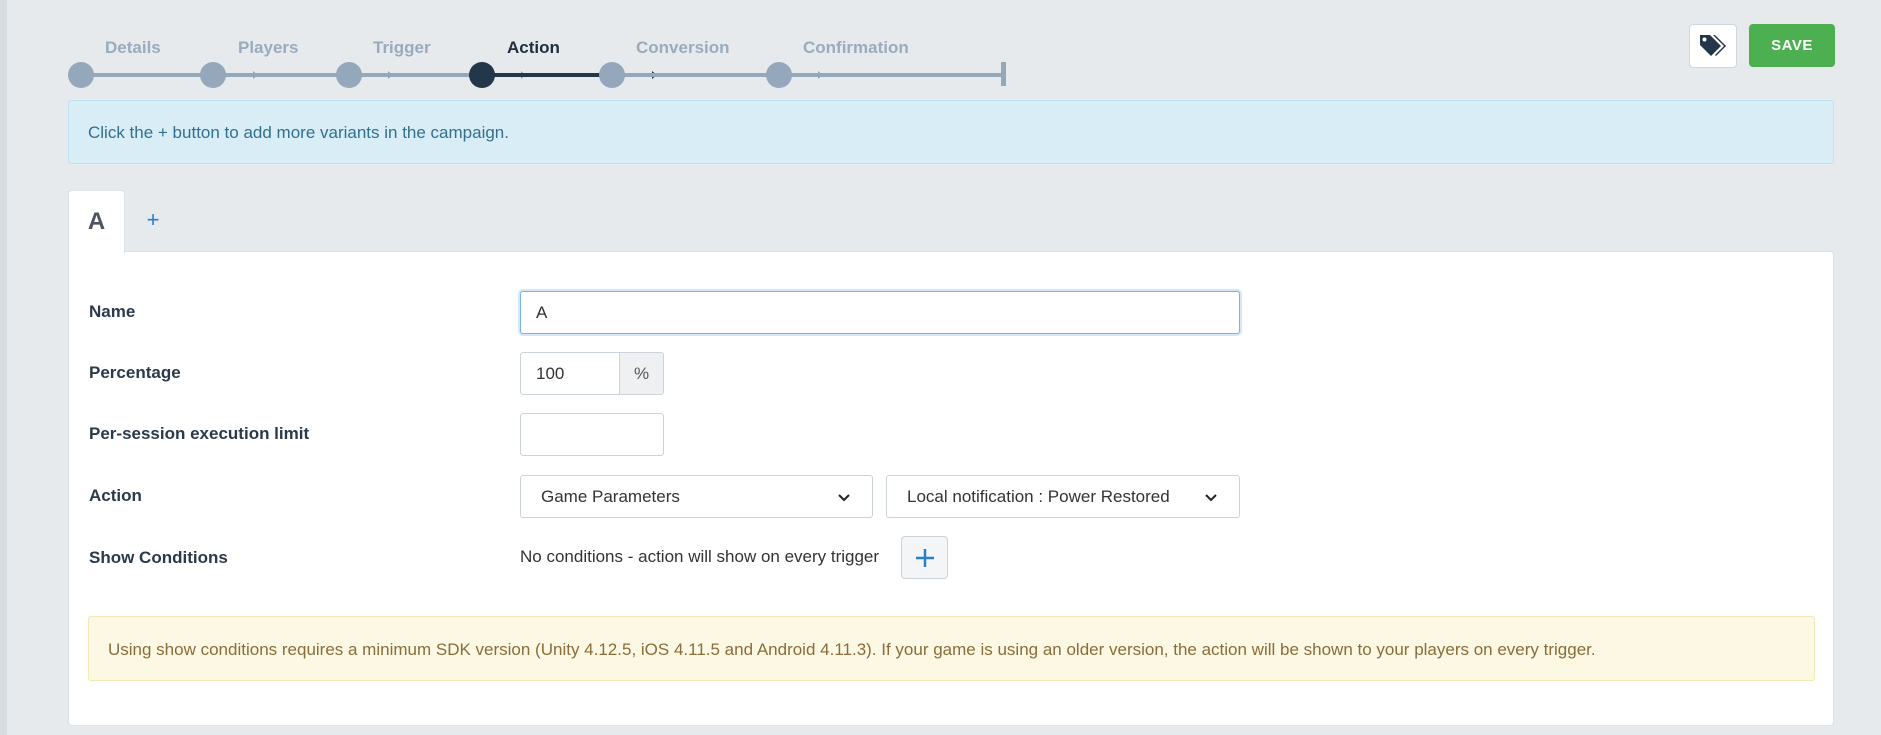 The width and height of the screenshot is (1881, 735). Describe the element at coordinates (642, 373) in the screenshot. I see `percent-addon: %` at that location.